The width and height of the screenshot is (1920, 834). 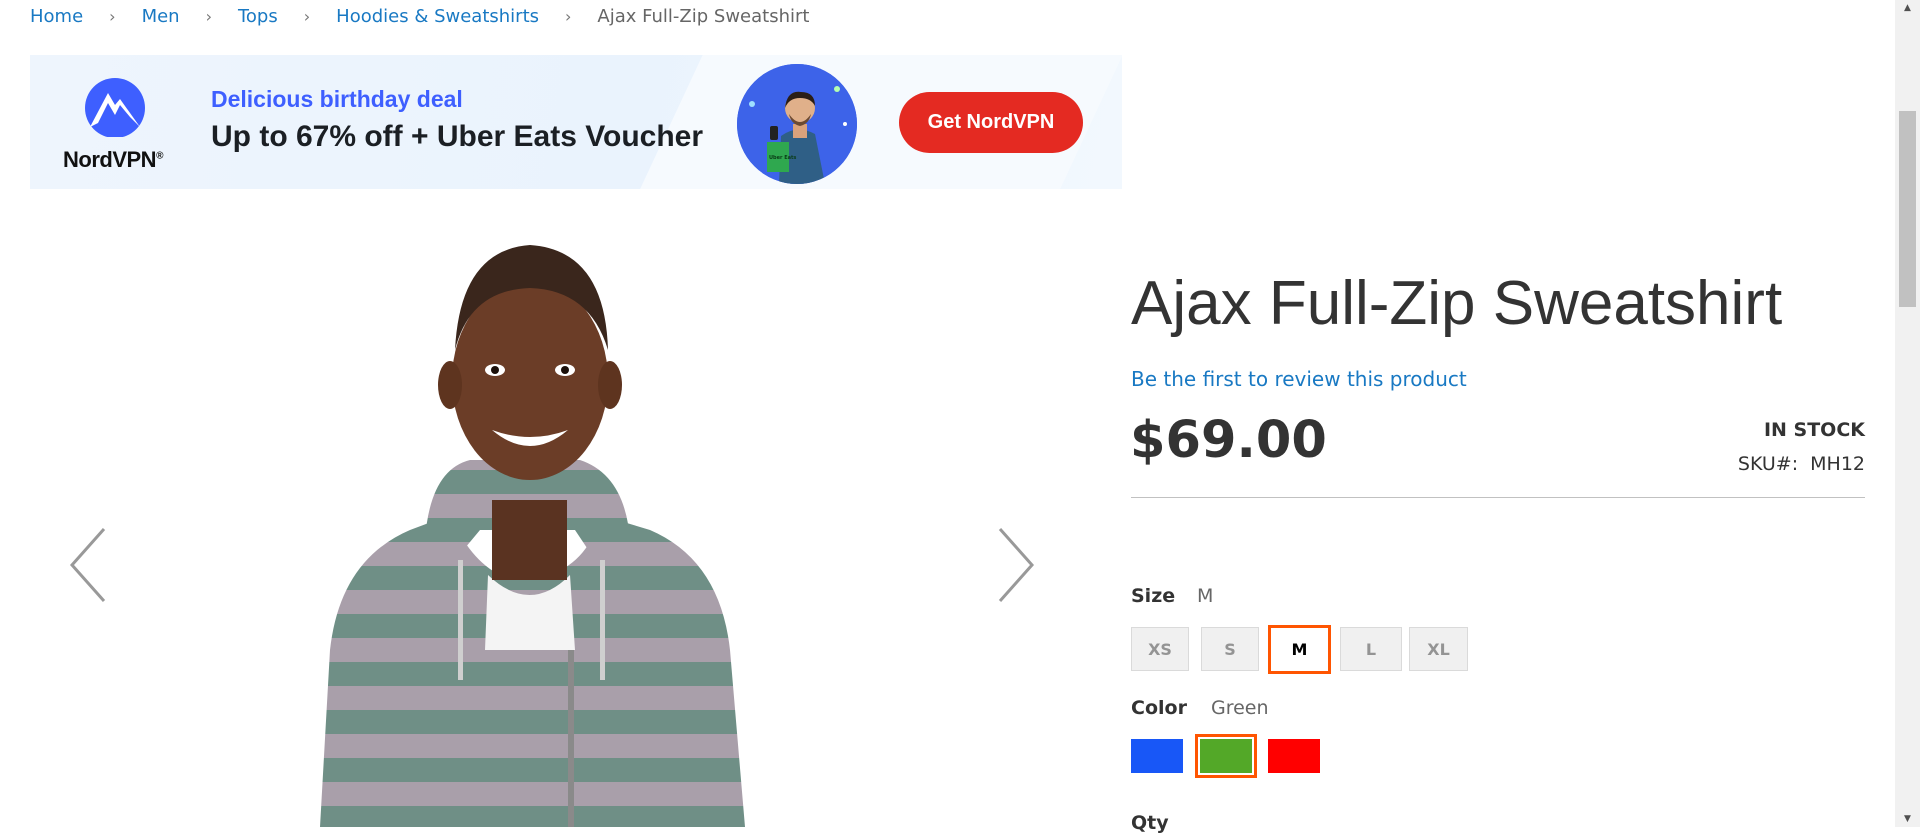 What do you see at coordinates (1907, 413) in the screenshot?
I see `page-scrollbar: ▲ ▼` at bounding box center [1907, 413].